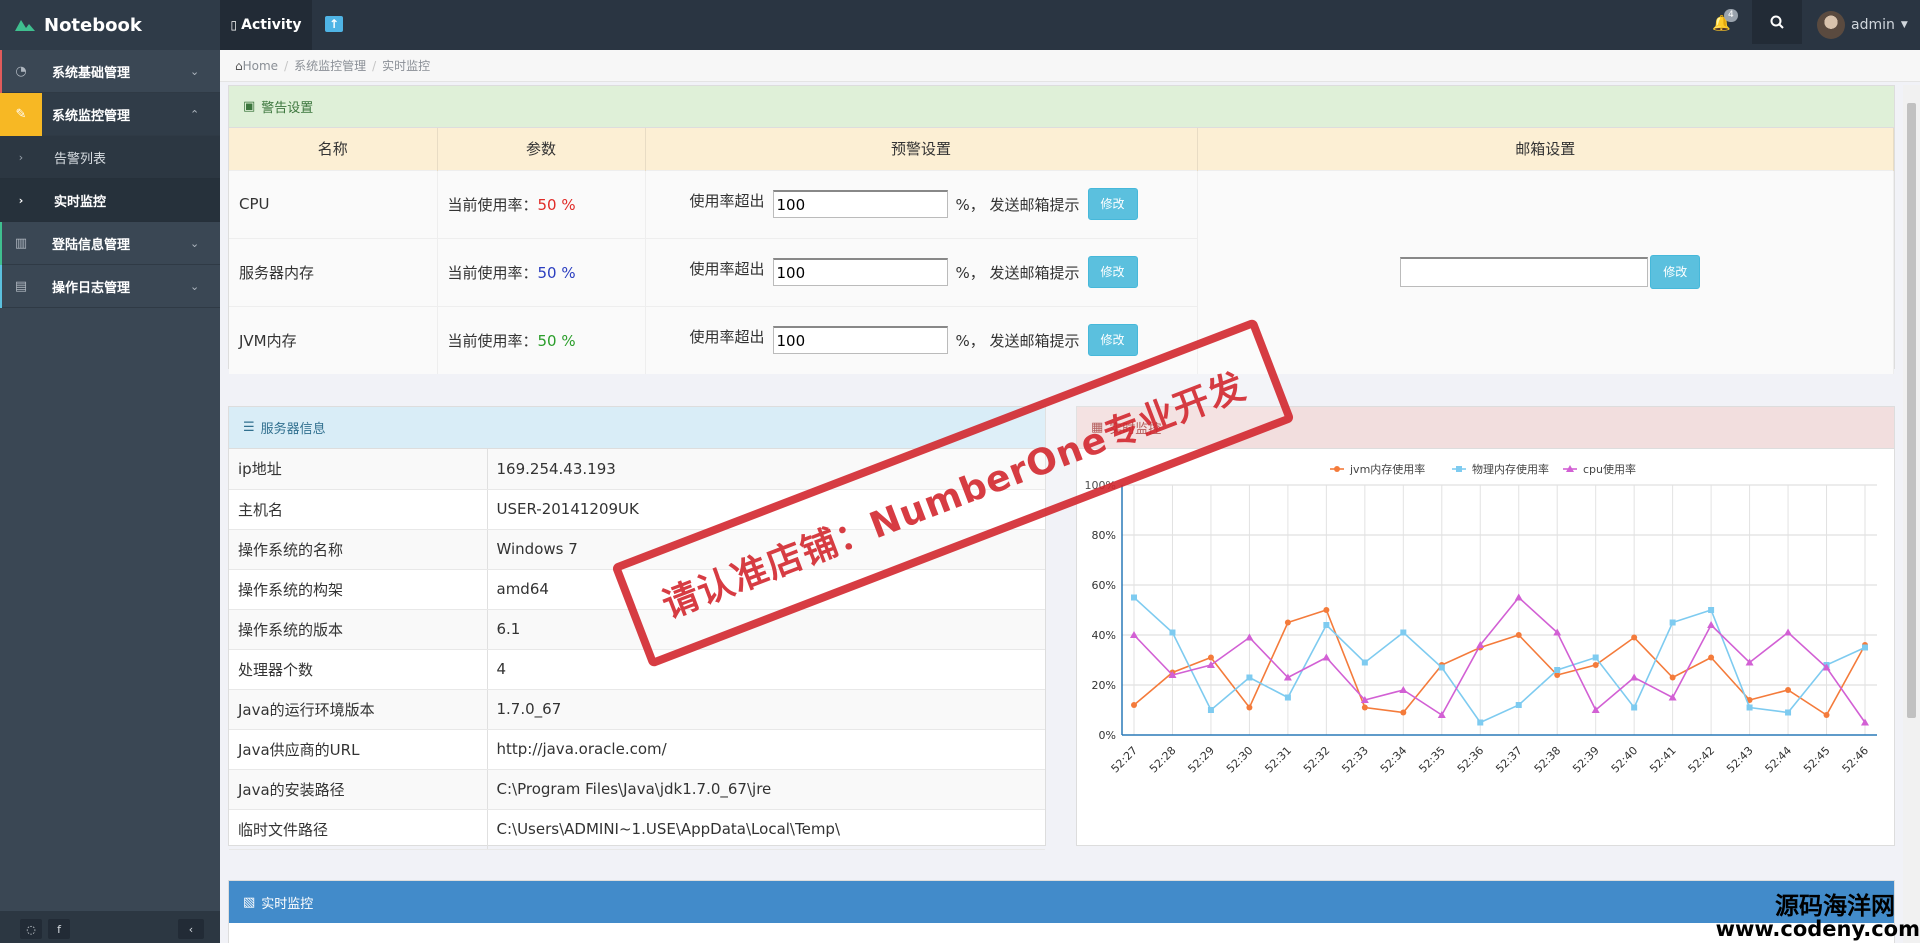  What do you see at coordinates (1740, 760) in the screenshot?
I see `x-tick-label: 52:43` at bounding box center [1740, 760].